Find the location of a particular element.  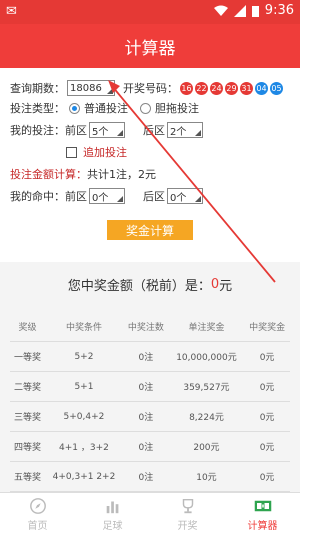

wifi-icon is located at coordinates (220, 10).